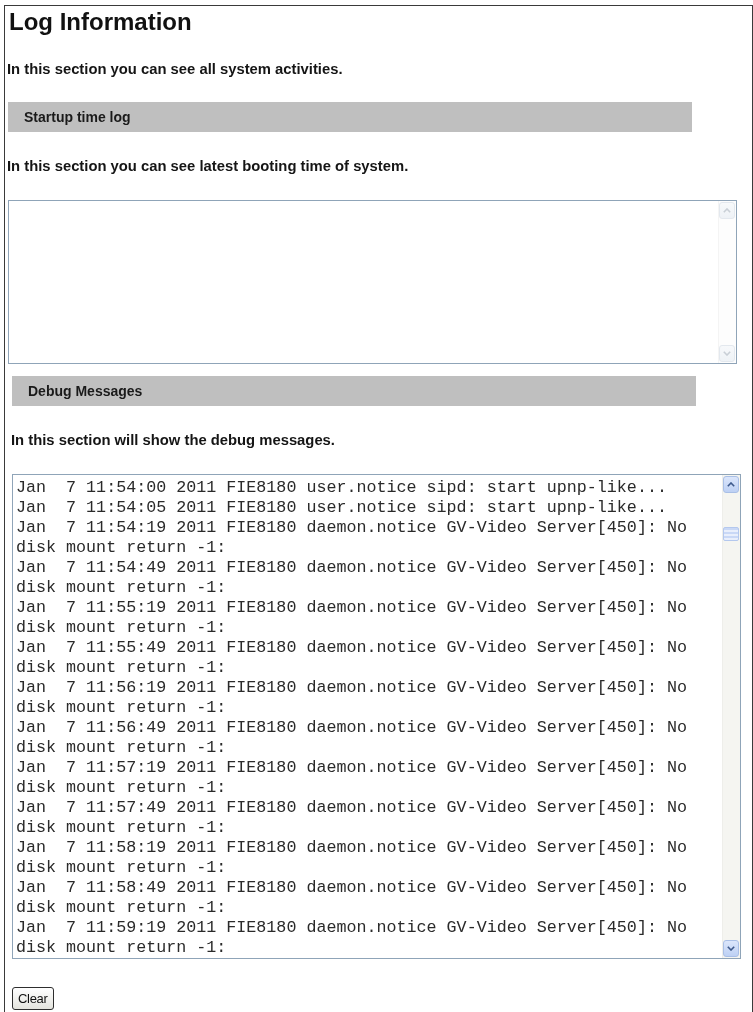 The height and width of the screenshot is (1012, 753). I want to click on log-line: Jan 7 11:54:19 2011 FIE8180 daemon.notice GV-Video Server[450]: No disk mount return -1:, so click(352, 538).